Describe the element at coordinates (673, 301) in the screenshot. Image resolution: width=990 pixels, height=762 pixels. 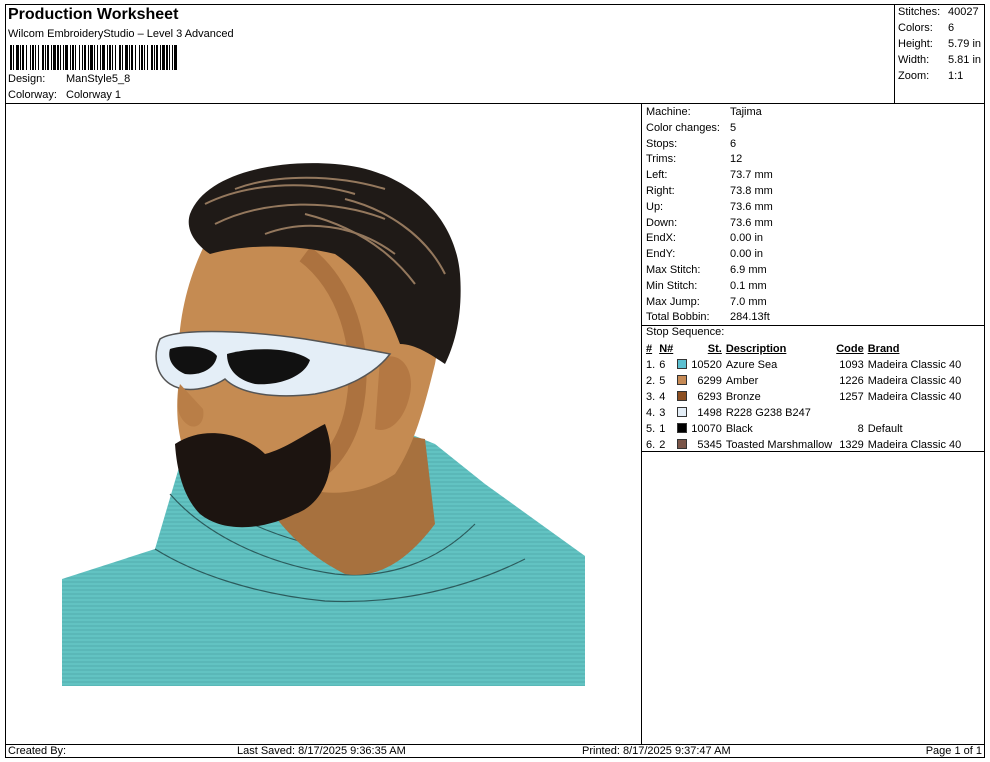
I see `max-jump-label: Max Jump:` at that location.